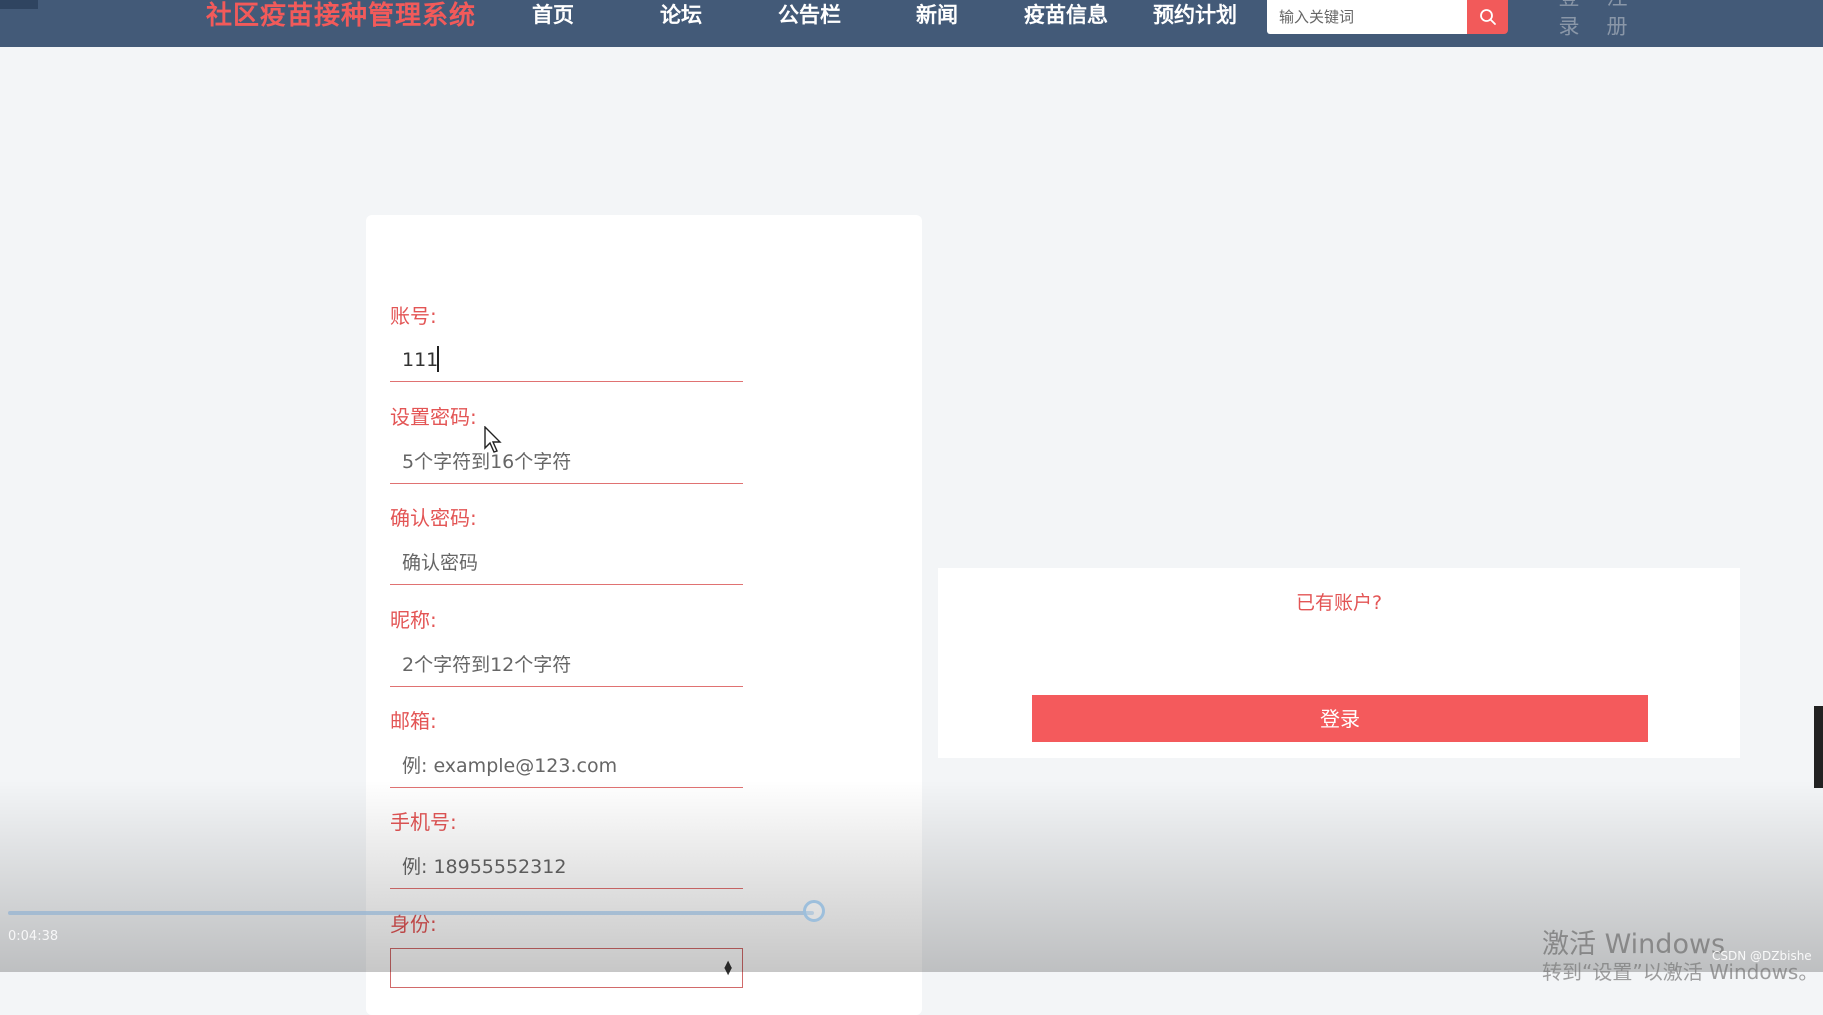 This screenshot has height=1015, width=1823. Describe the element at coordinates (728, 968) in the screenshot. I see `select-arrows-icon: ▲ ▼` at that location.